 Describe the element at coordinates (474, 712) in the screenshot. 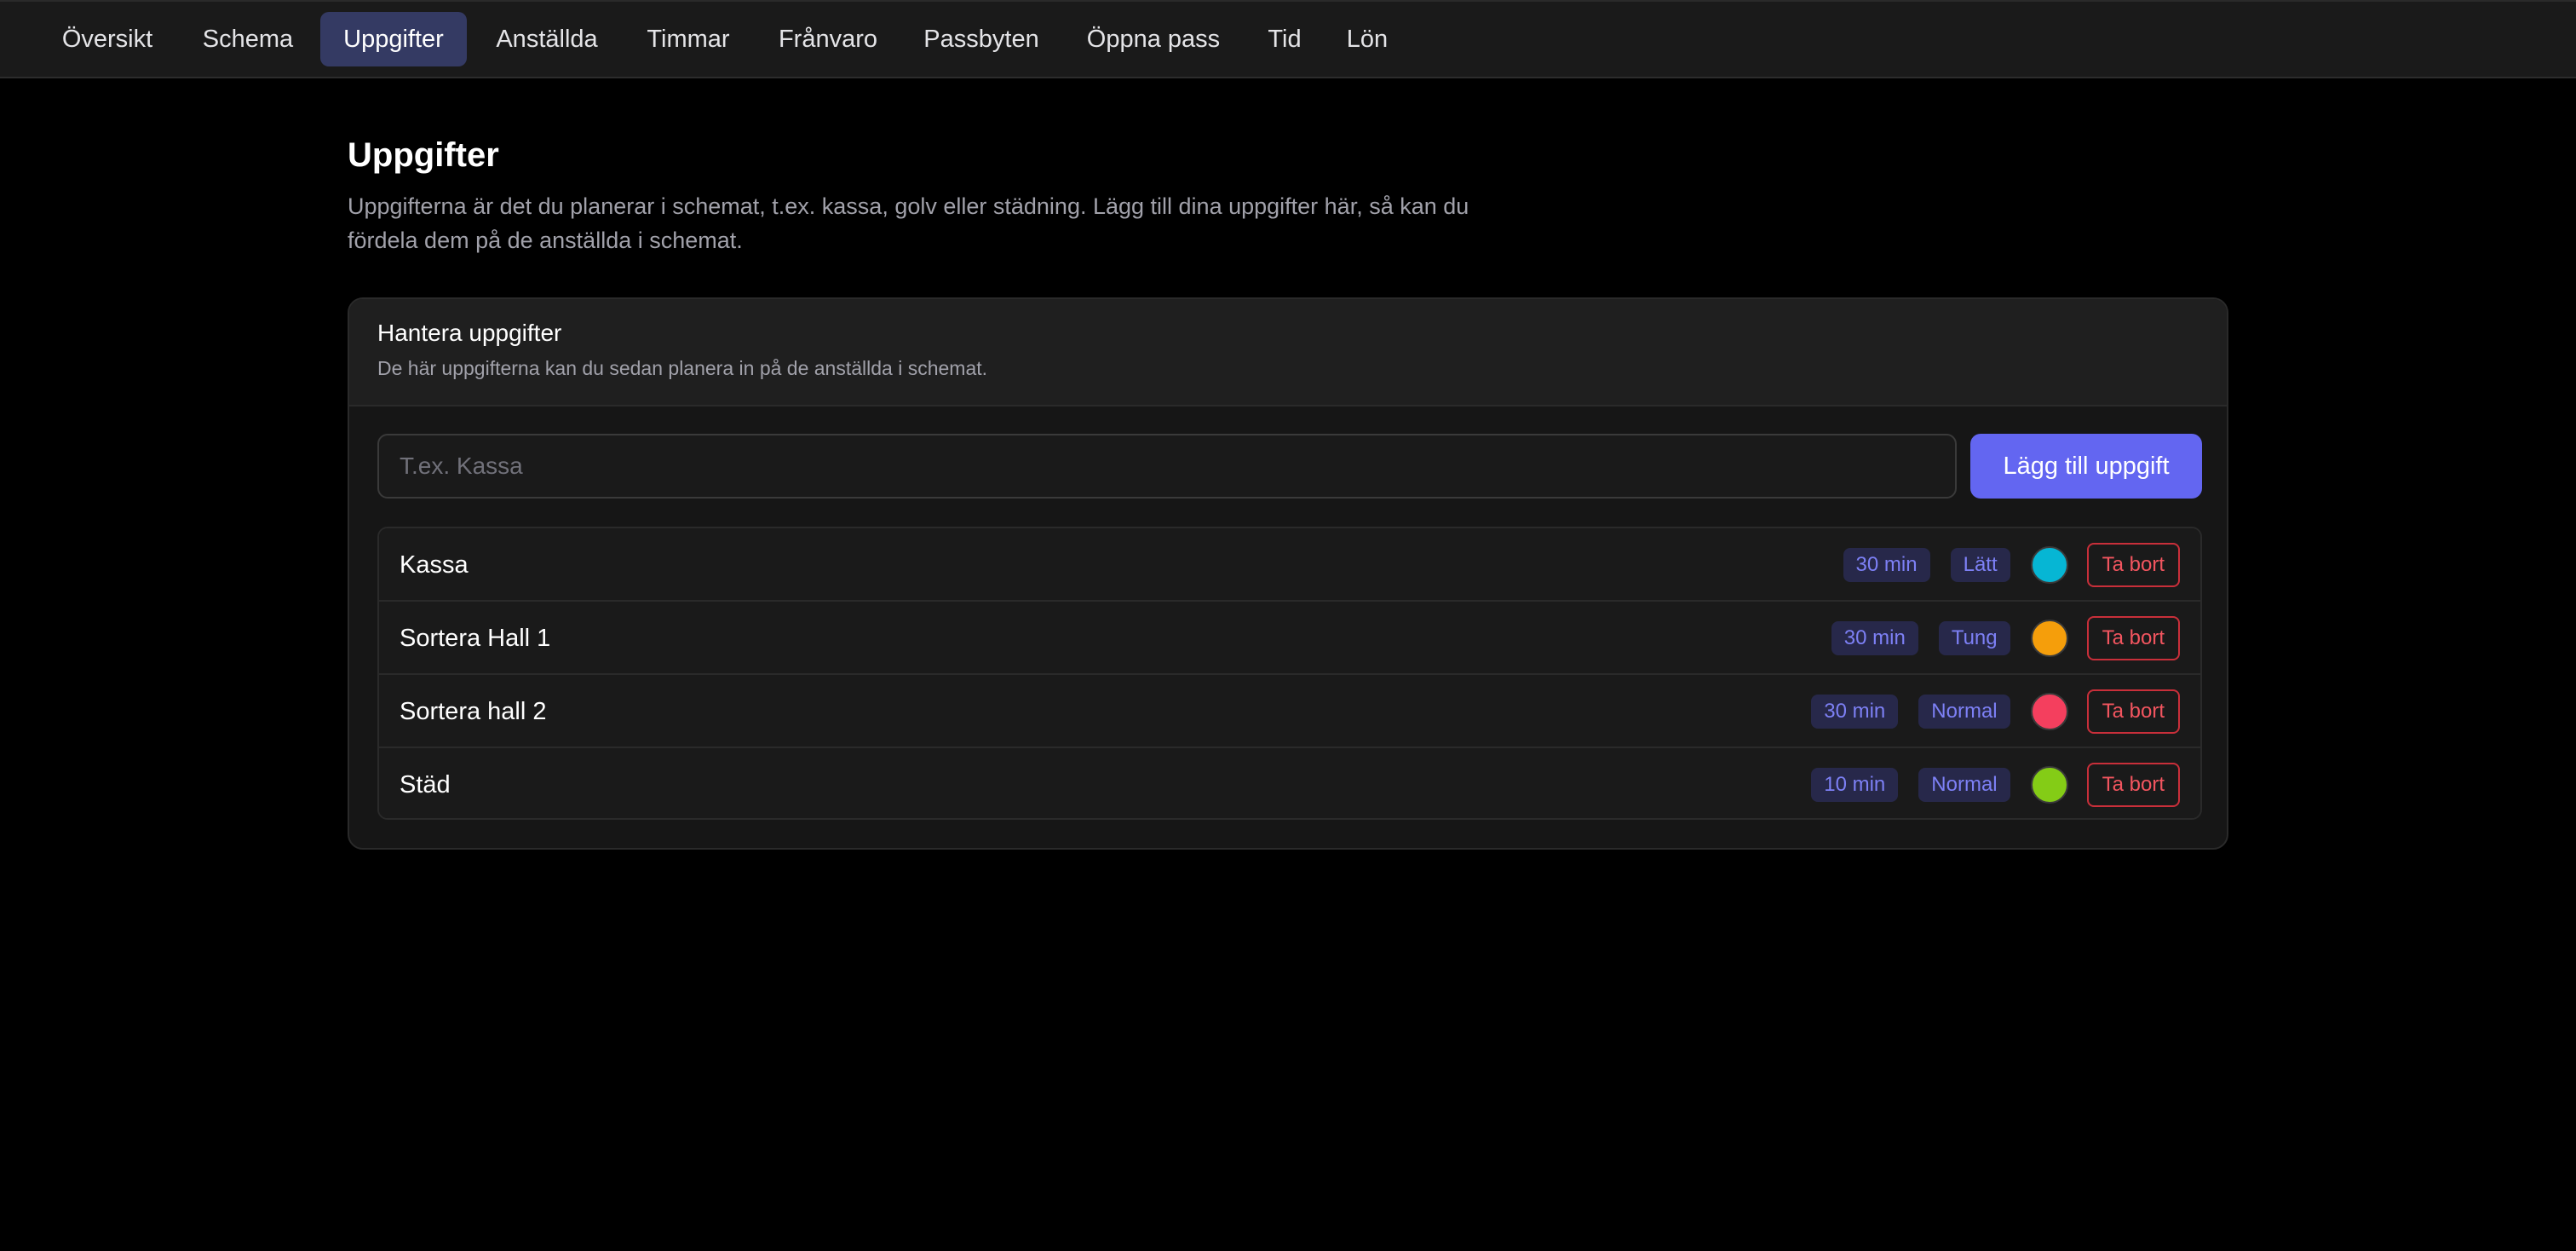

I see `task-name: Sortera hall 2` at that location.